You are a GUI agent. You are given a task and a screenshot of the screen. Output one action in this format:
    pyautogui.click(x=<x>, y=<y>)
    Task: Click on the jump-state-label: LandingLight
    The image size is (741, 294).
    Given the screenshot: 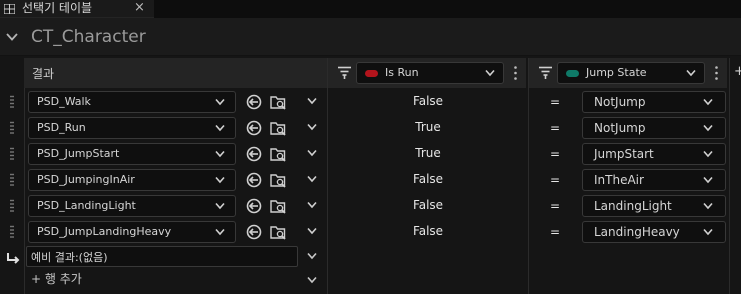 What is the action you would take?
    pyautogui.click(x=633, y=206)
    